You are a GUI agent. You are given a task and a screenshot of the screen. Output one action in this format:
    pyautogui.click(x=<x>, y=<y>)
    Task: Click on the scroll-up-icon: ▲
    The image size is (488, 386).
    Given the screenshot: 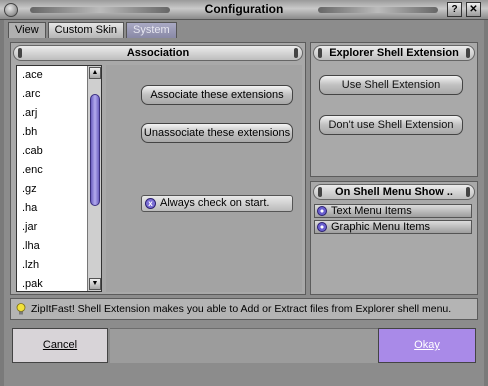 What is the action you would take?
    pyautogui.click(x=95, y=73)
    